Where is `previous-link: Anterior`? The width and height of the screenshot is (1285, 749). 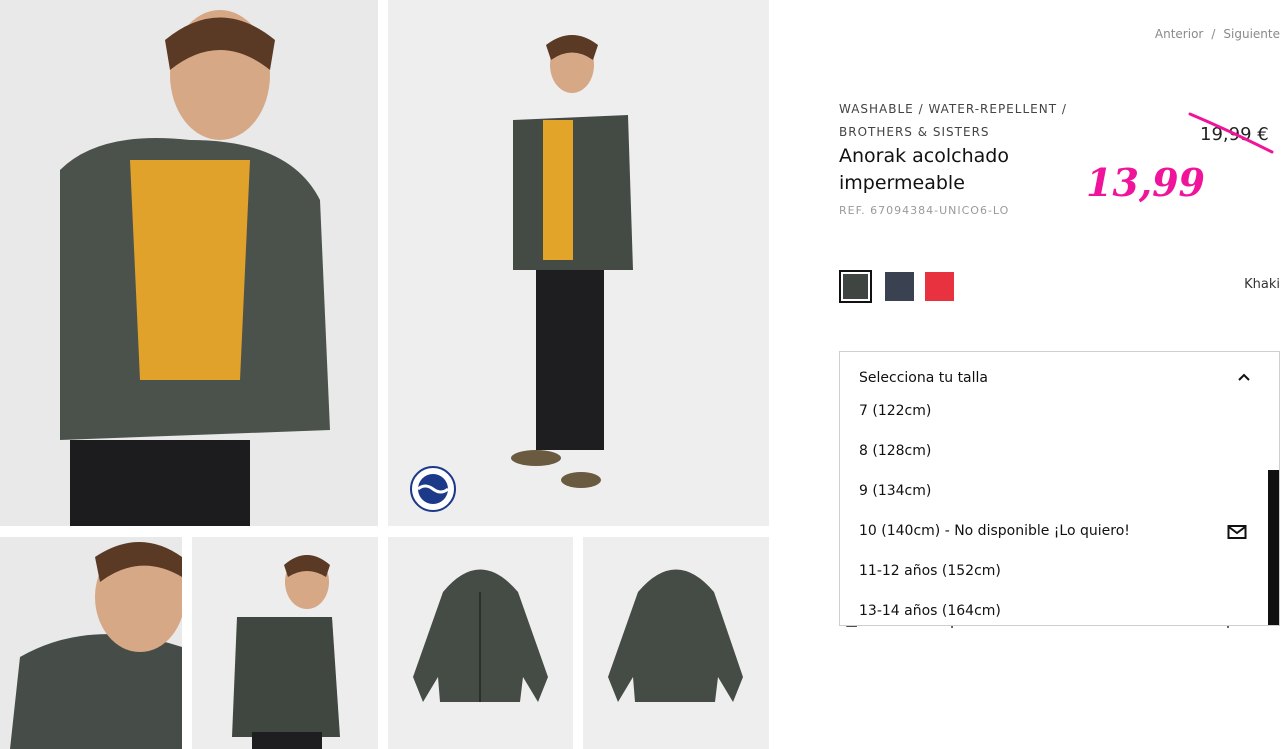 previous-link: Anterior is located at coordinates (1179, 34).